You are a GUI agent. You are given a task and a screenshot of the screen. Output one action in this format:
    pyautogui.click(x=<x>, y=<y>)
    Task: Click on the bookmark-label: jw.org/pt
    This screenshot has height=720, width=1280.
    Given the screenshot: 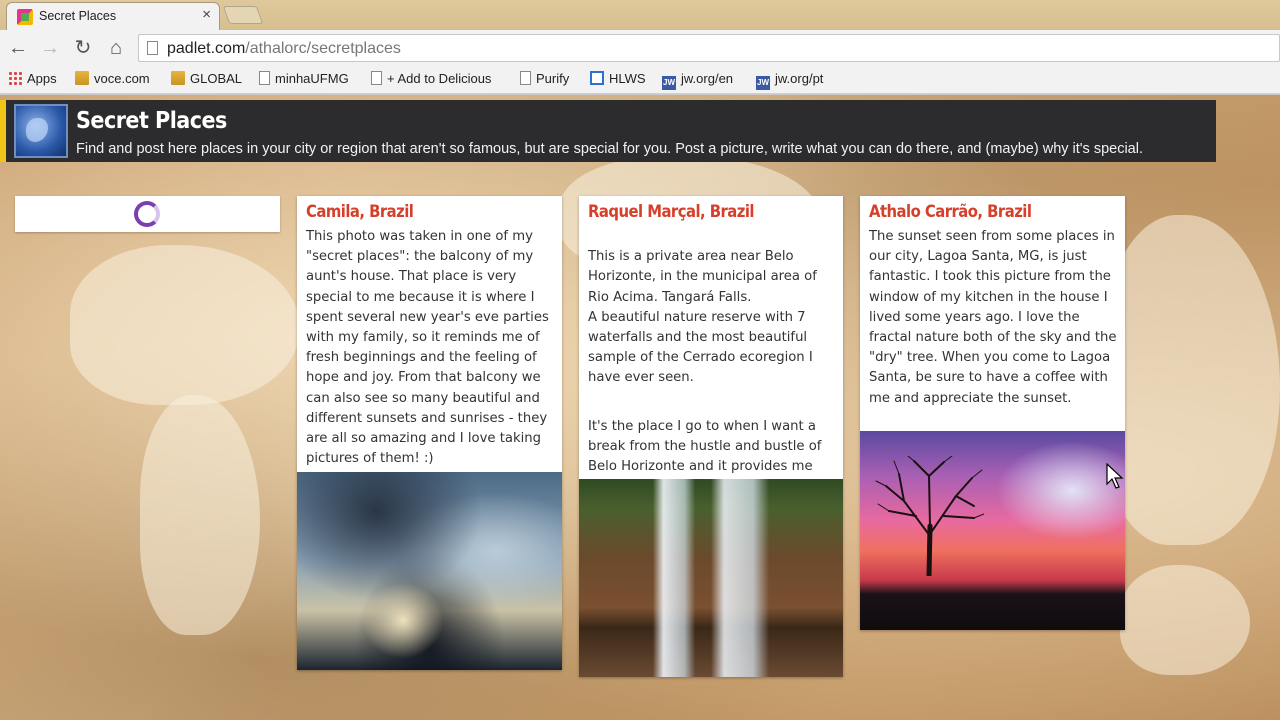 What is the action you would take?
    pyautogui.click(x=799, y=78)
    